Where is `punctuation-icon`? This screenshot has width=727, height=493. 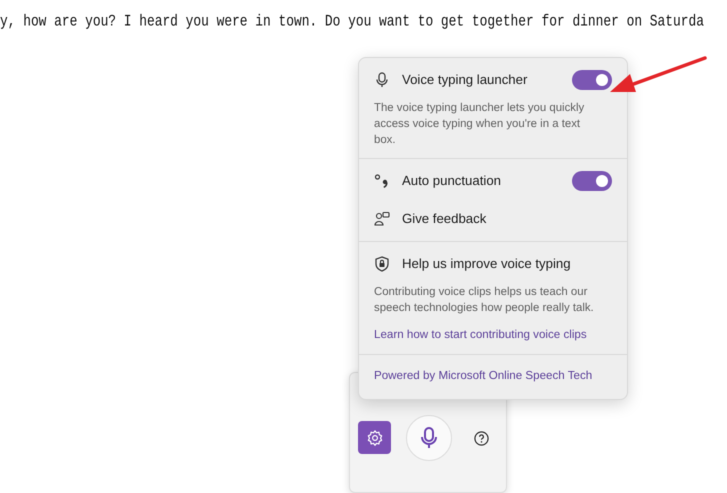 punctuation-icon is located at coordinates (382, 181).